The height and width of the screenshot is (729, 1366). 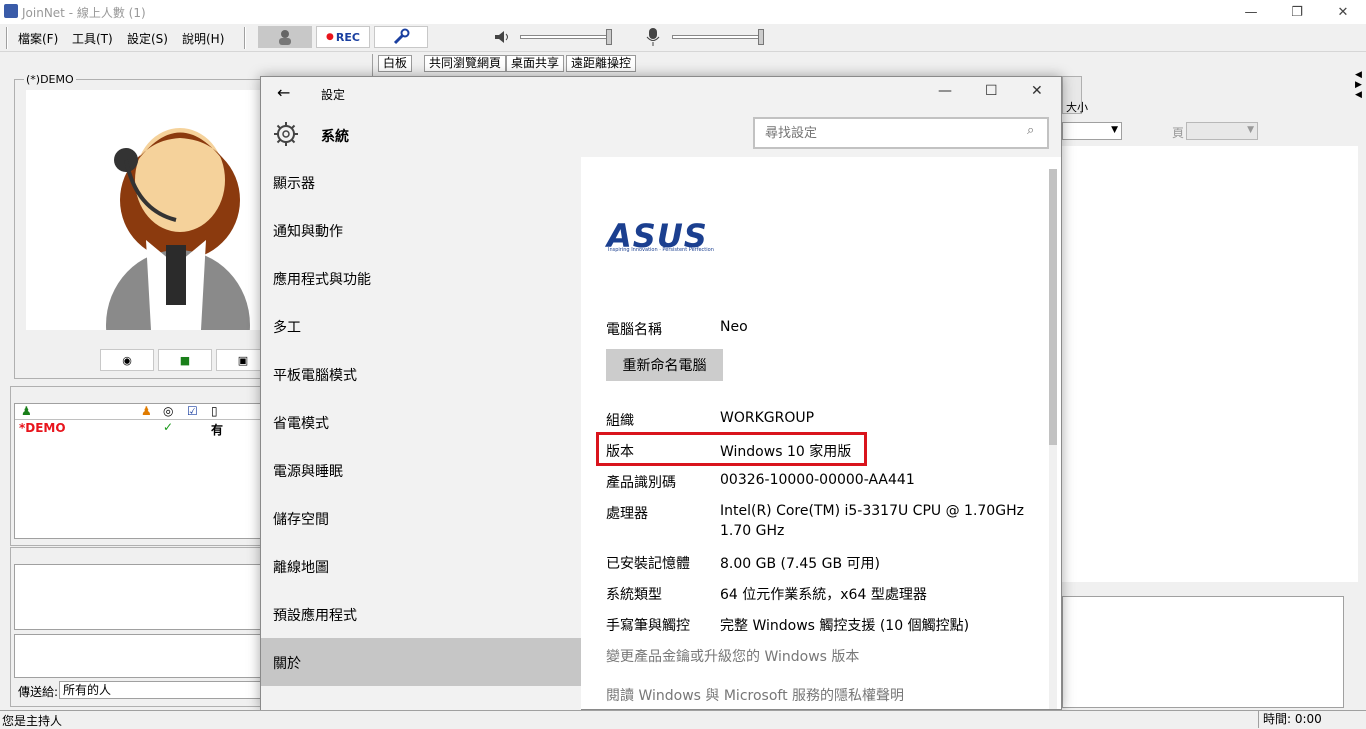 I want to click on settings-title: 設定, so click(x=333, y=95).